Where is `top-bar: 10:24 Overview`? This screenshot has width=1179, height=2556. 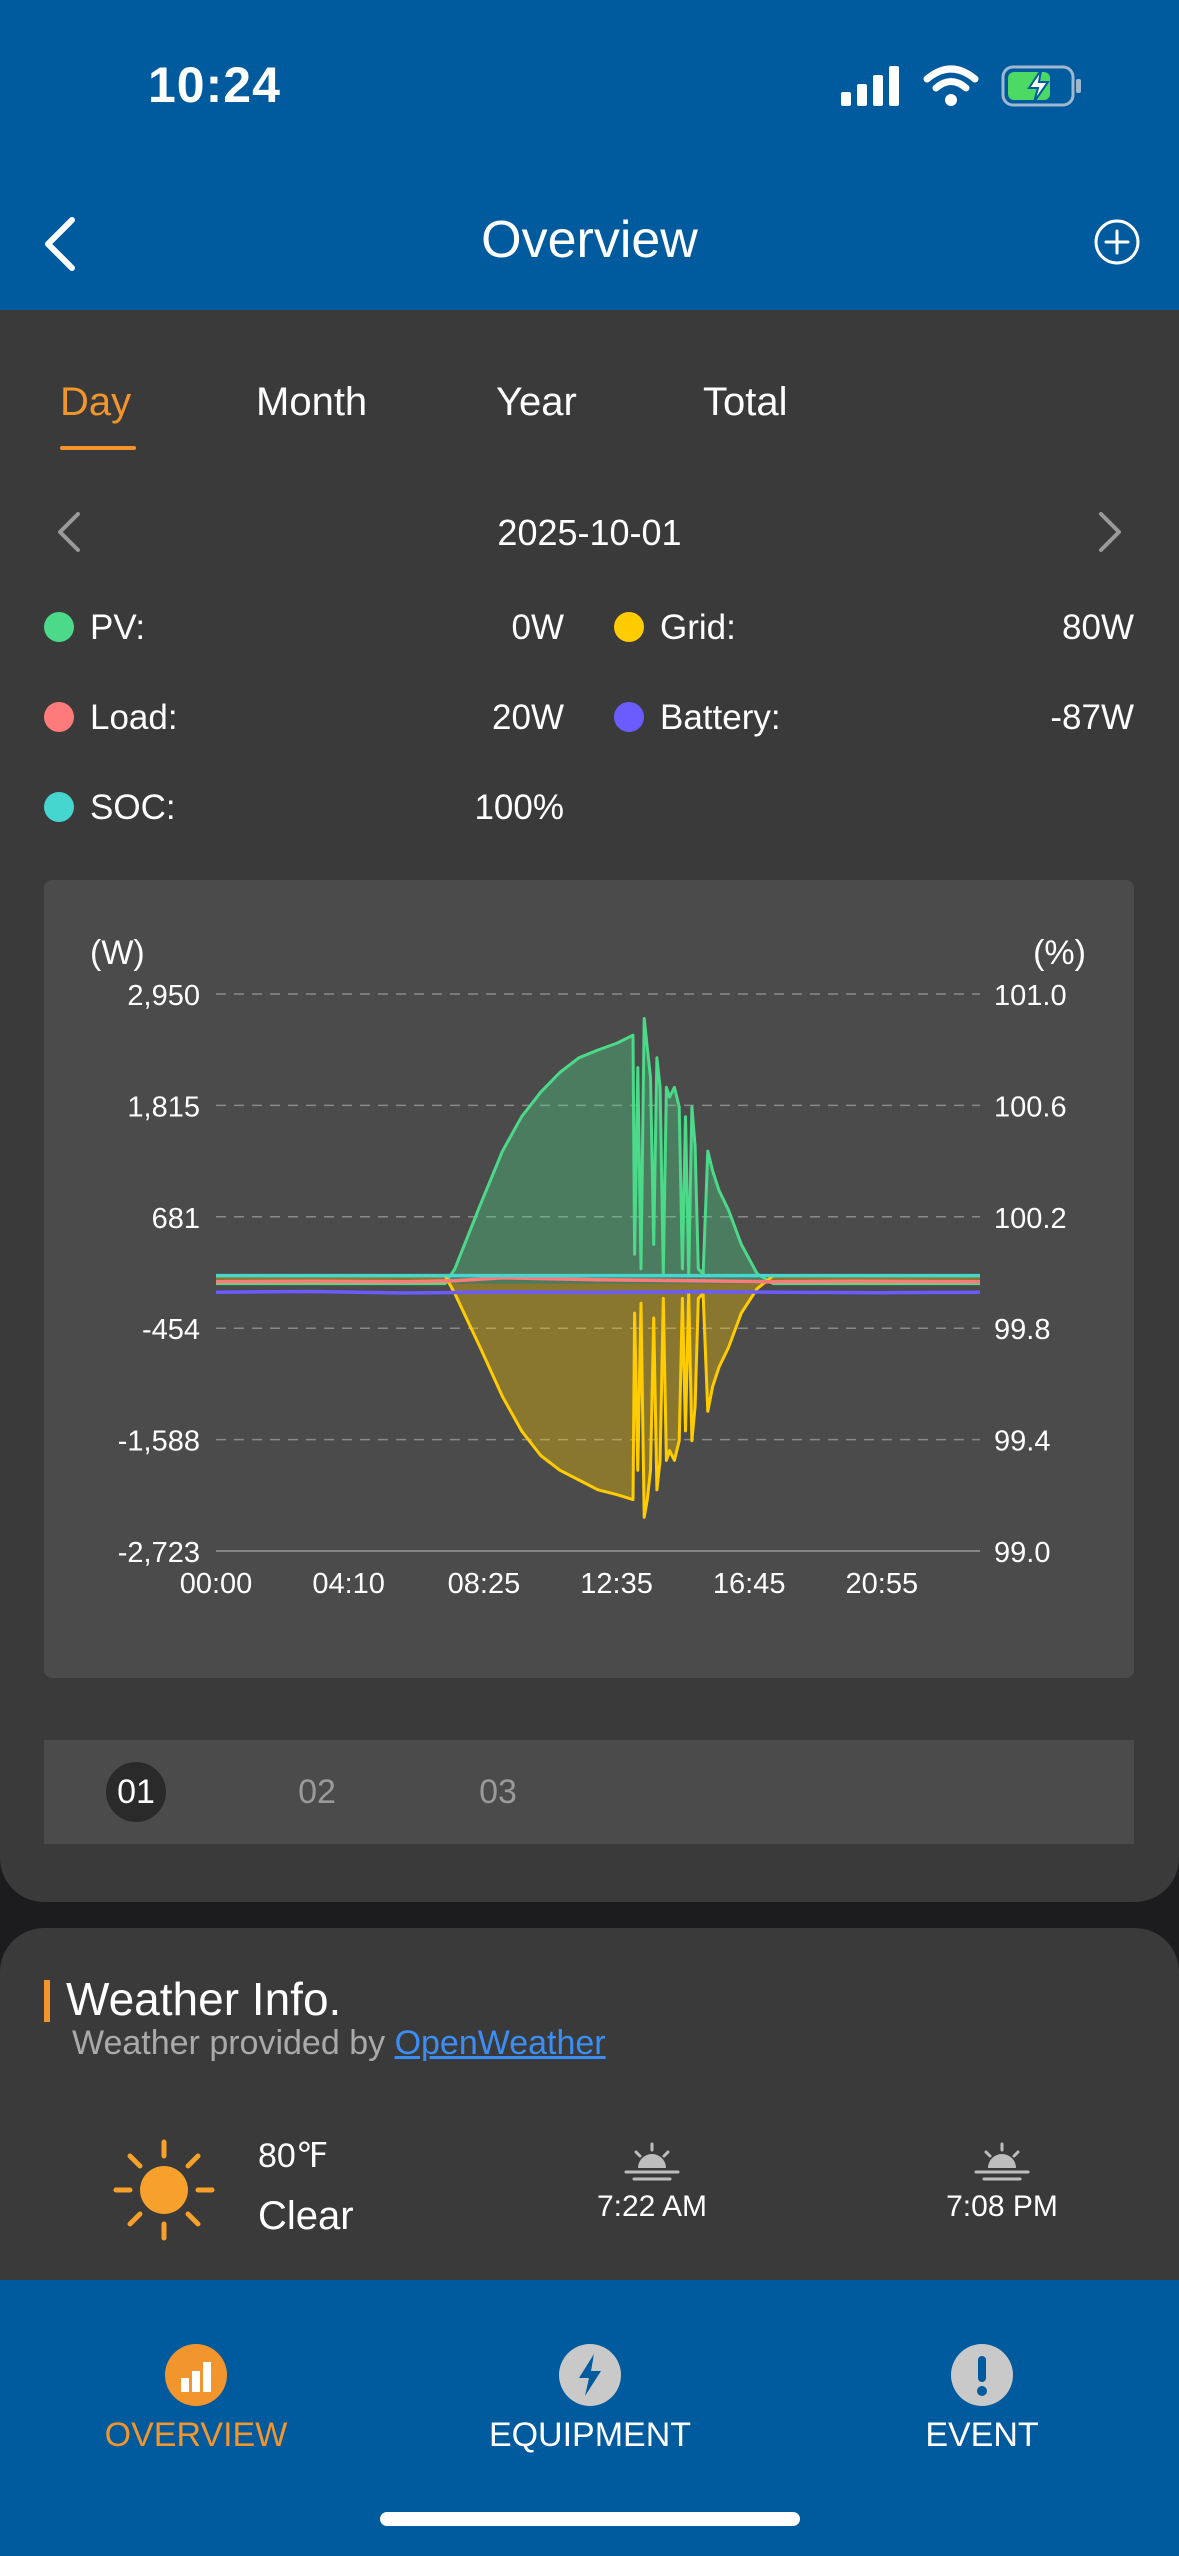
top-bar: 10:24 Overview is located at coordinates (589, 155).